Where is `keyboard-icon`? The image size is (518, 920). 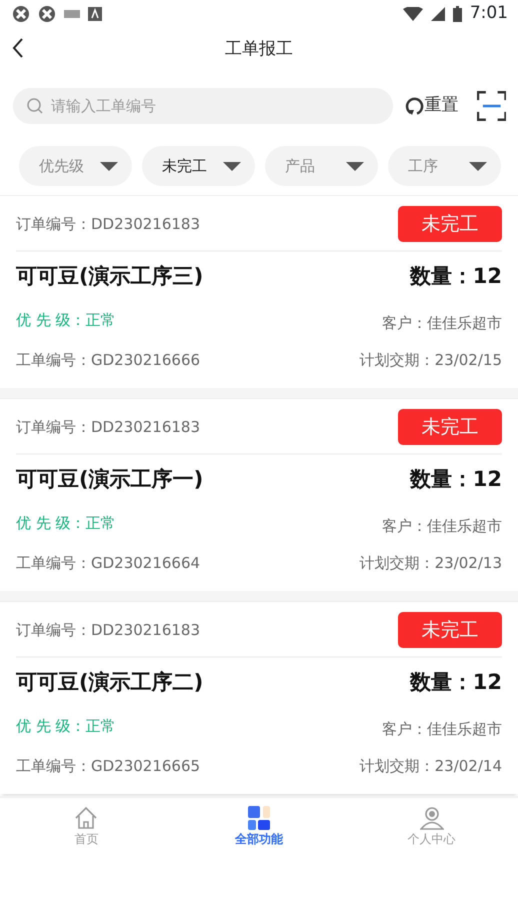
keyboard-icon is located at coordinates (72, 14).